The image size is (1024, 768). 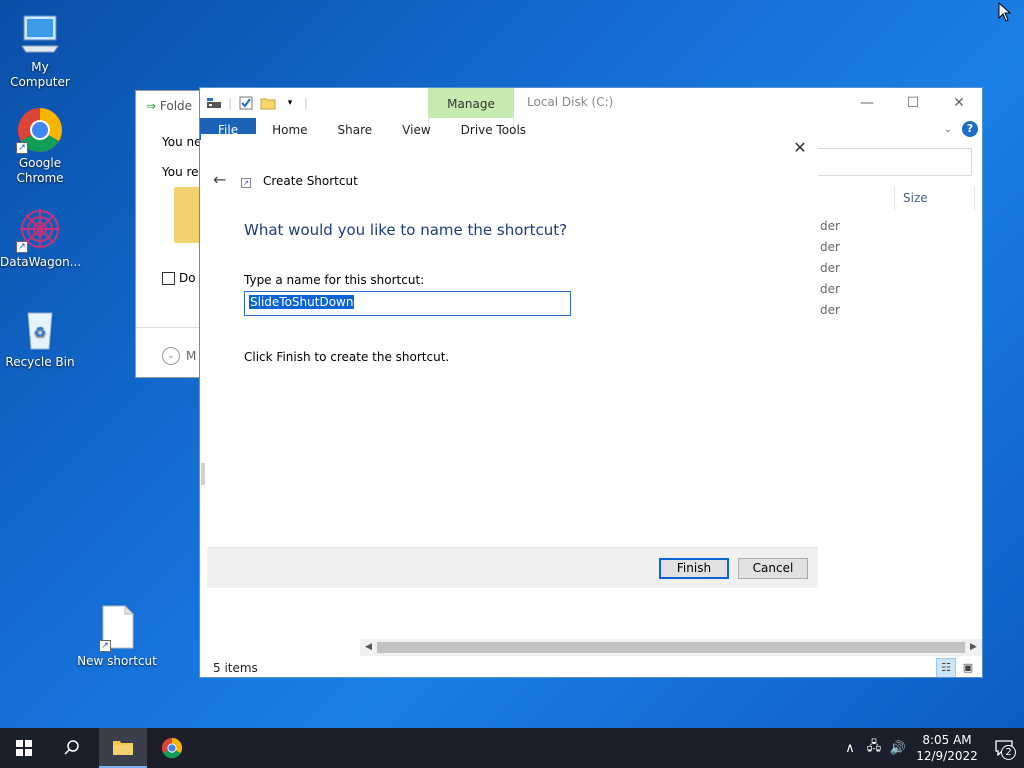 What do you see at coordinates (948, 129) in the screenshot?
I see `expand-ribbon-chevron-icon: ⌄` at bounding box center [948, 129].